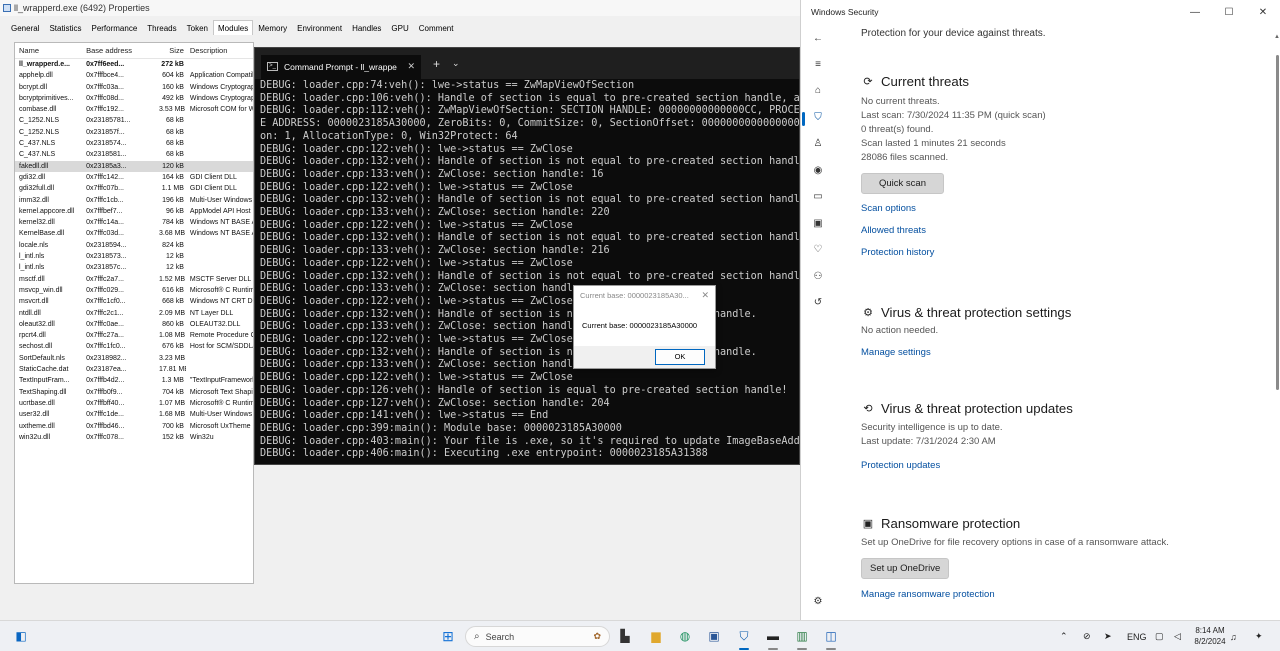 This screenshot has height=651, width=1280. Describe the element at coordinates (818, 602) in the screenshot. I see `gear-icon: ⚙` at that location.